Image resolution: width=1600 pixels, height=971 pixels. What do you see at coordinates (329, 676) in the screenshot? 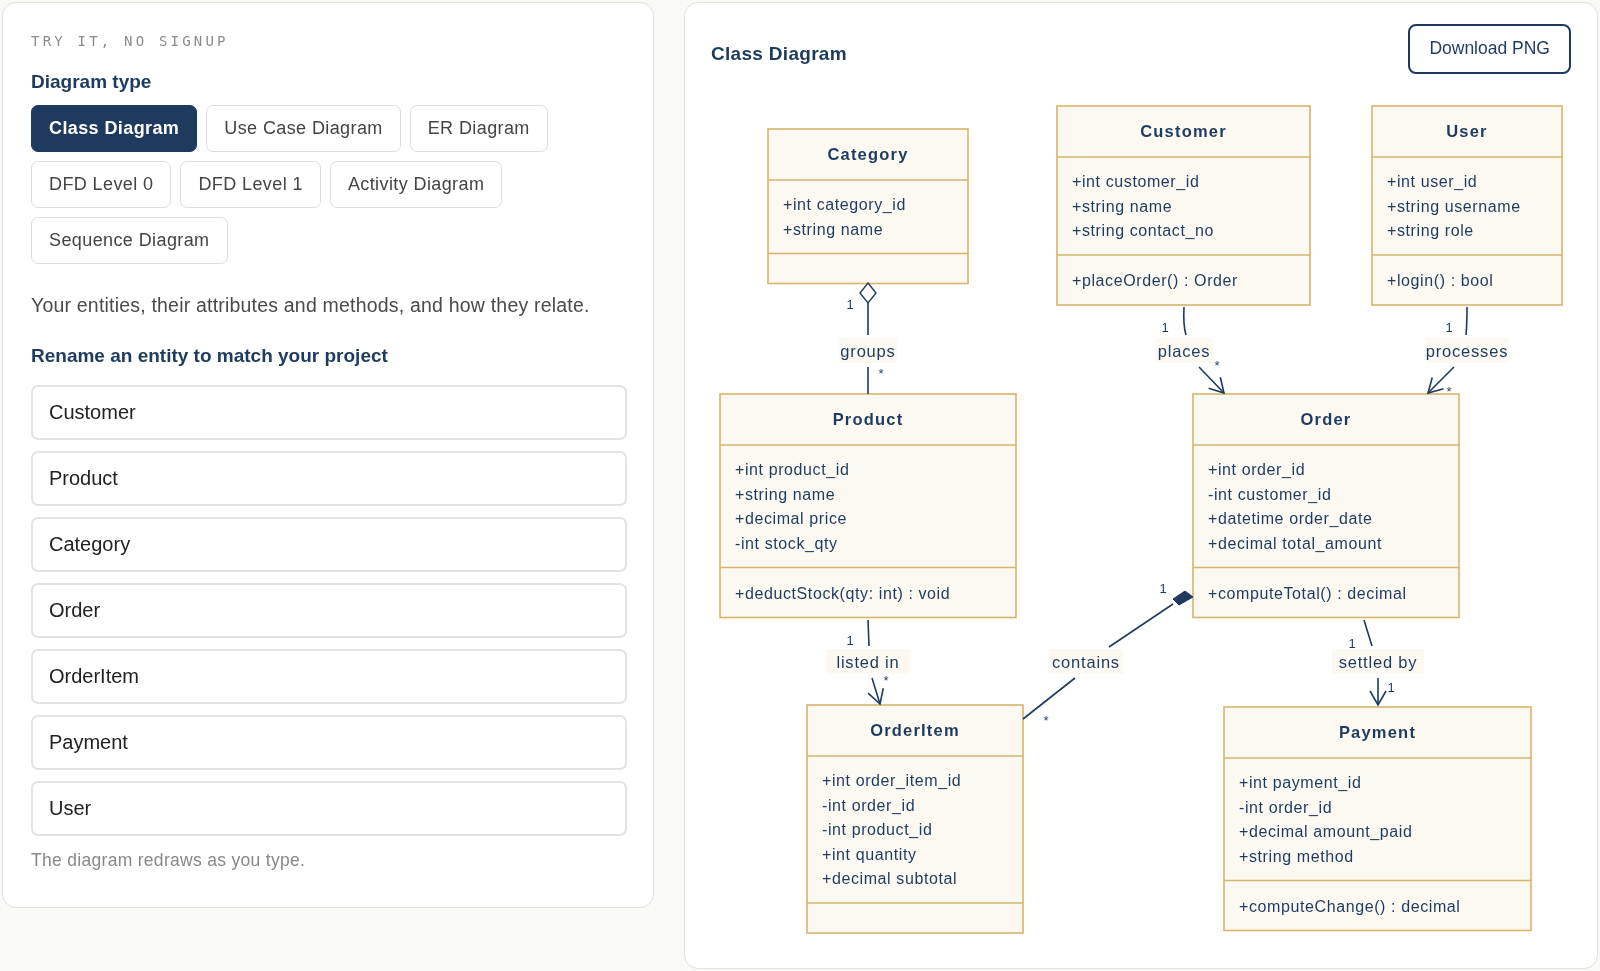
I see `entity-name-field: OrderItem` at bounding box center [329, 676].